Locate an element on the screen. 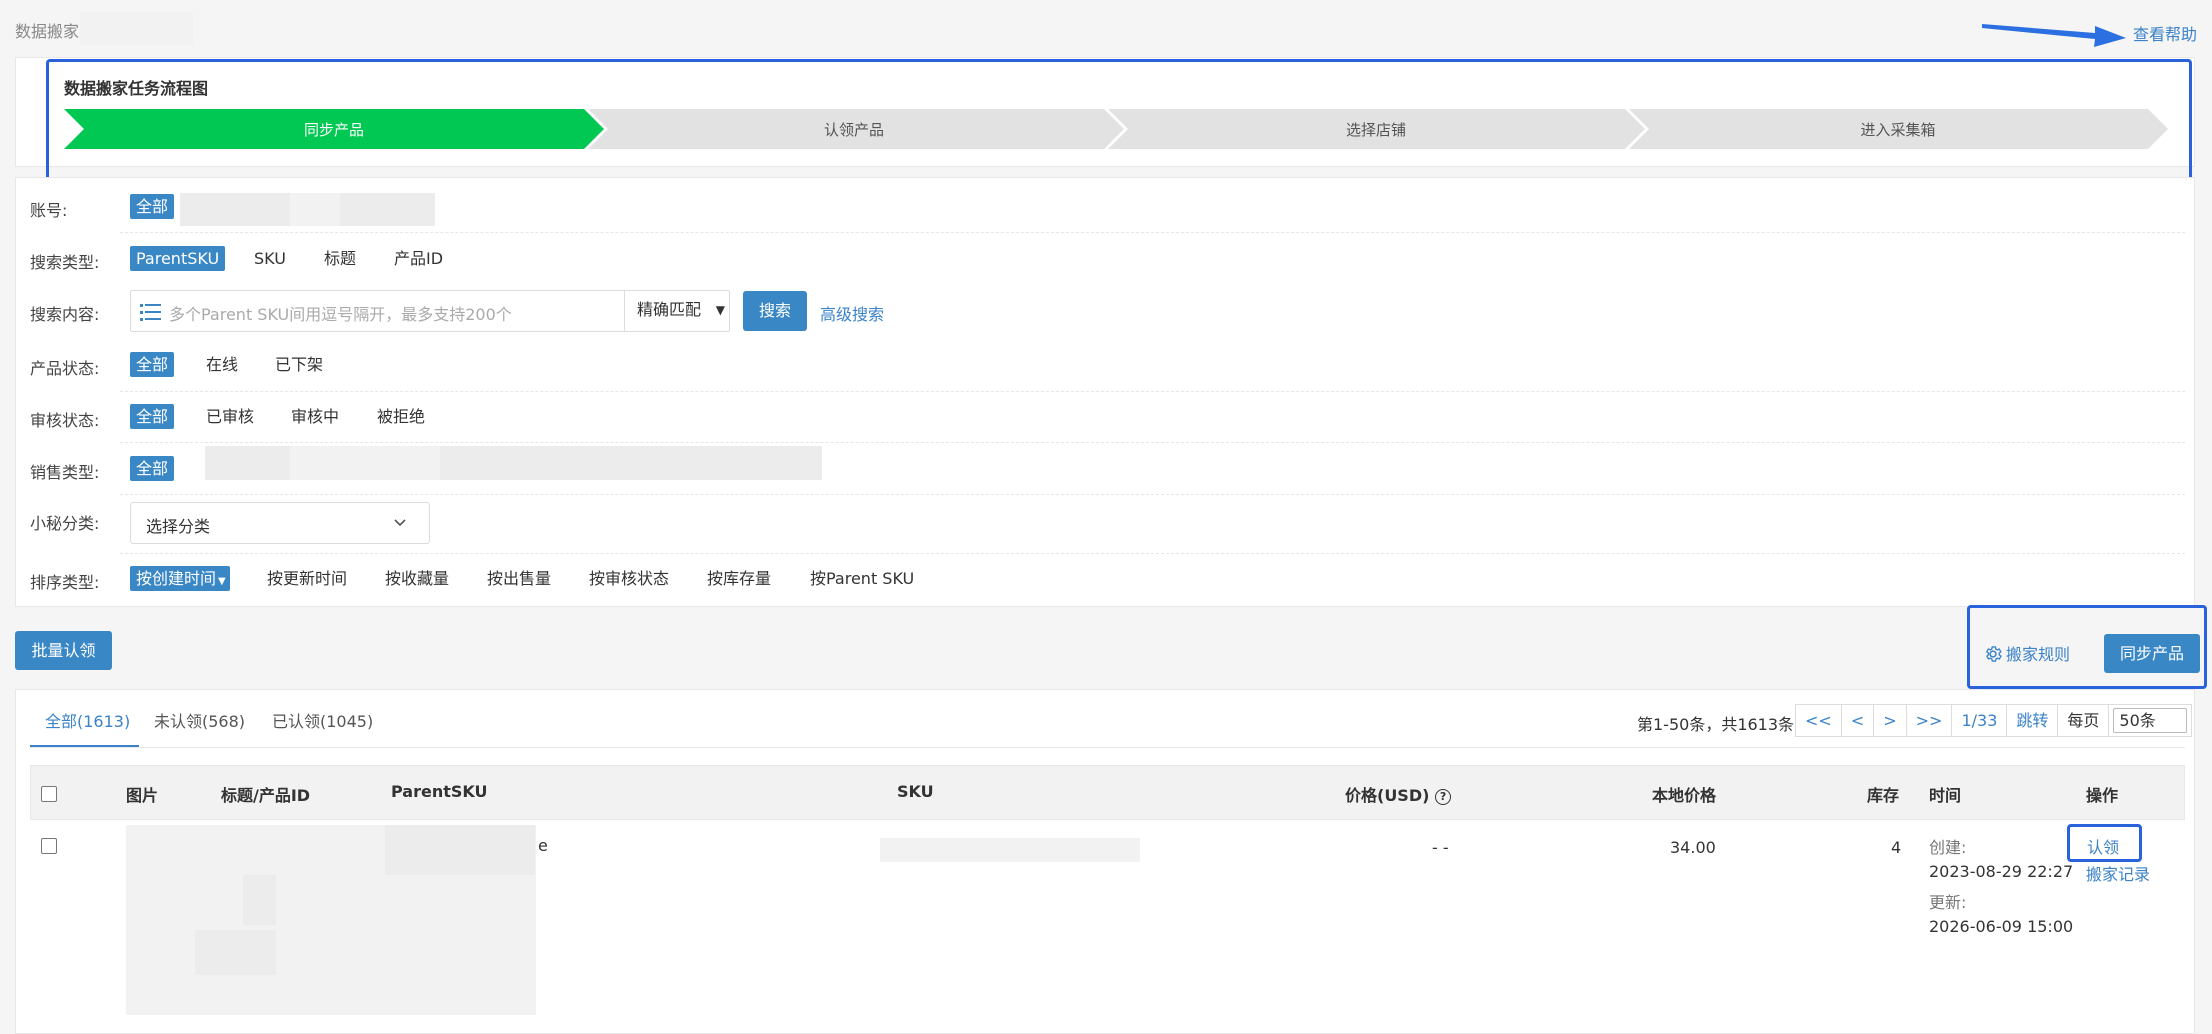 This screenshot has height=1034, width=2212. rules-link: 搬家规则 is located at coordinates (2026, 653).